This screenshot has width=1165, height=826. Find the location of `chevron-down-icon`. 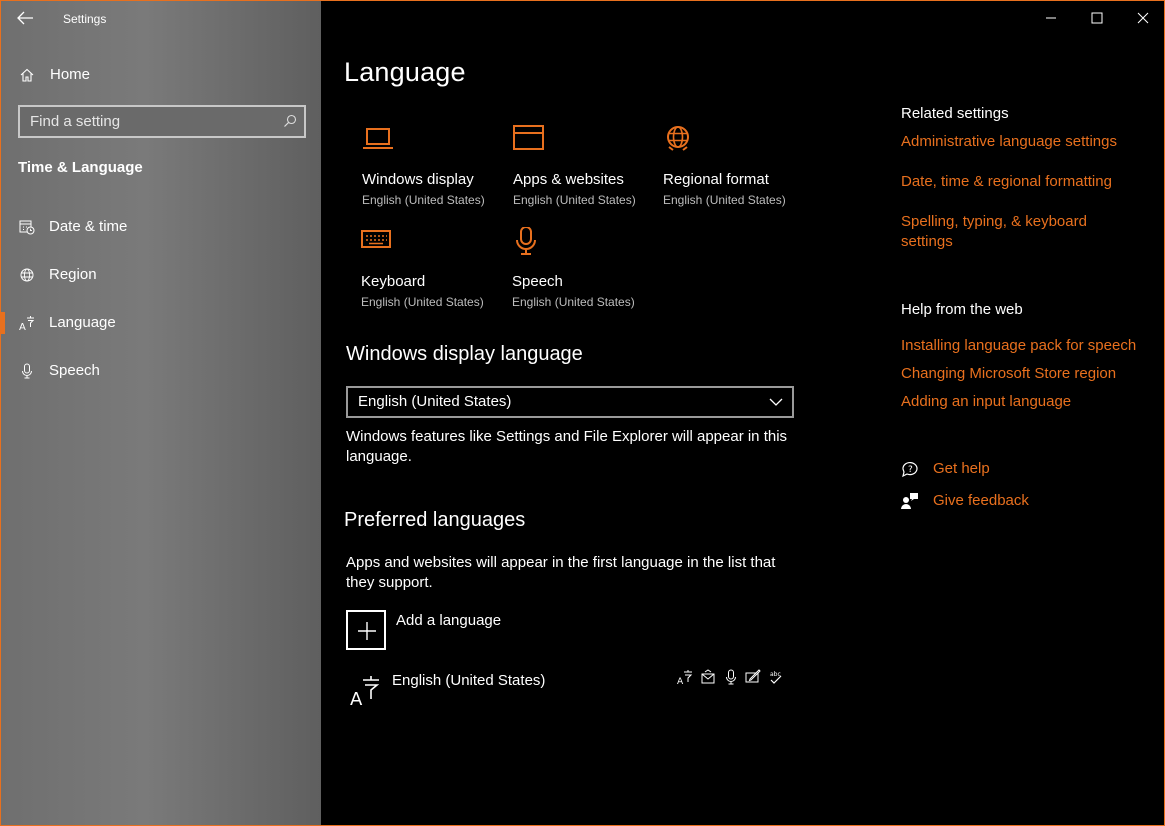

chevron-down-icon is located at coordinates (776, 402).